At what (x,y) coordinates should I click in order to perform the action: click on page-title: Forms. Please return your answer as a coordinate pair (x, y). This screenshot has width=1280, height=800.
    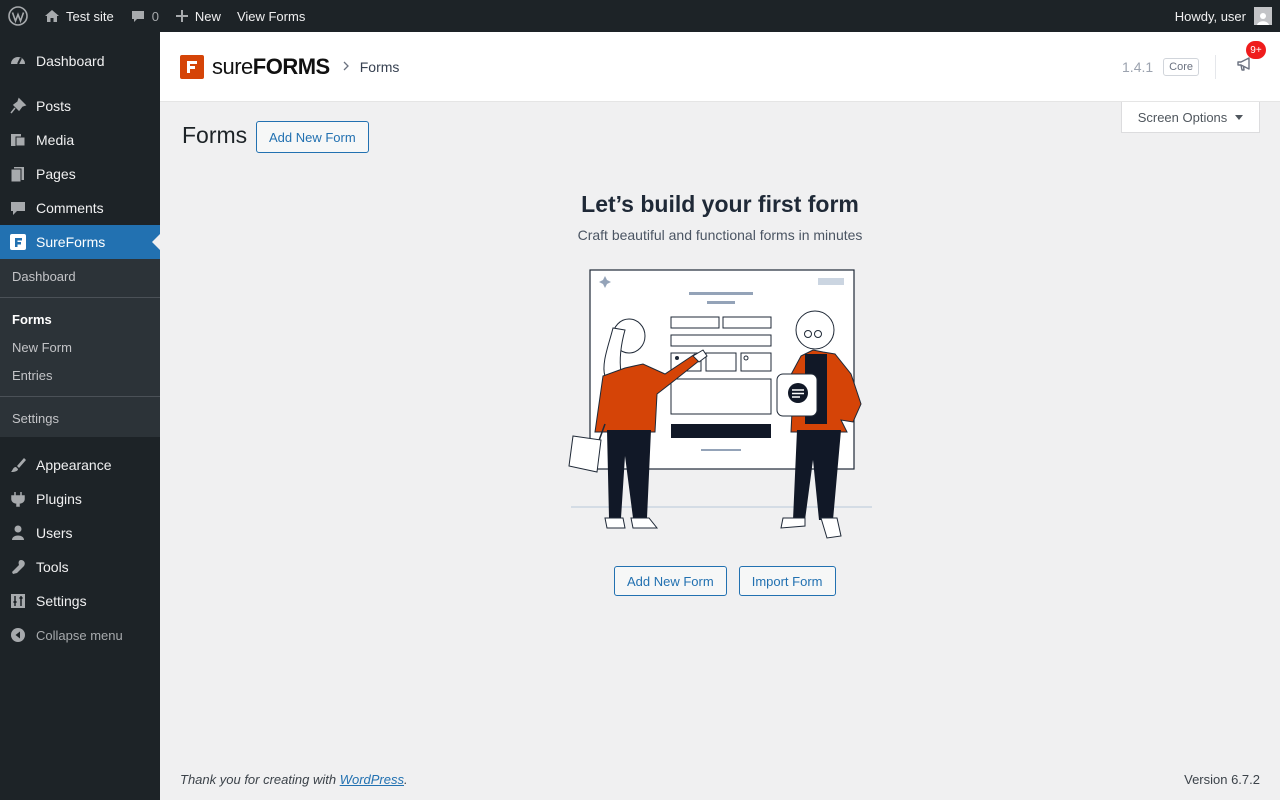
    Looking at the image, I should click on (215, 135).